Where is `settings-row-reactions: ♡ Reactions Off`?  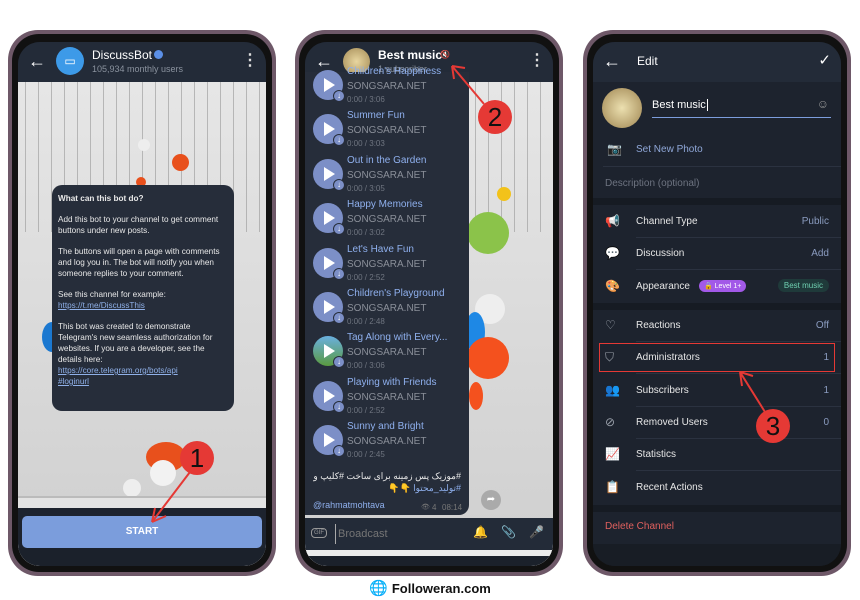
settings-row-reactions: ♡ Reactions Off is located at coordinates (717, 326).